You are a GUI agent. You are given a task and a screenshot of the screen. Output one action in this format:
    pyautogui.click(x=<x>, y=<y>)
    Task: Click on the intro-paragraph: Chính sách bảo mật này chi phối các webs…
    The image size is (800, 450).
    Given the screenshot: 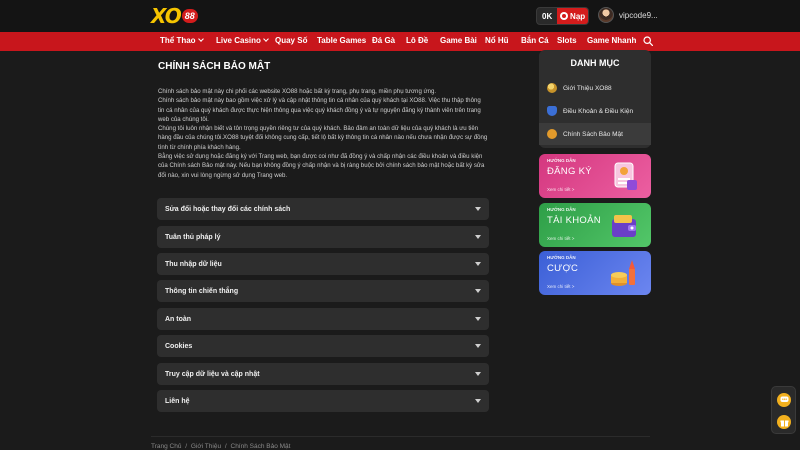 What is the action you would take?
    pyautogui.click(x=297, y=91)
    